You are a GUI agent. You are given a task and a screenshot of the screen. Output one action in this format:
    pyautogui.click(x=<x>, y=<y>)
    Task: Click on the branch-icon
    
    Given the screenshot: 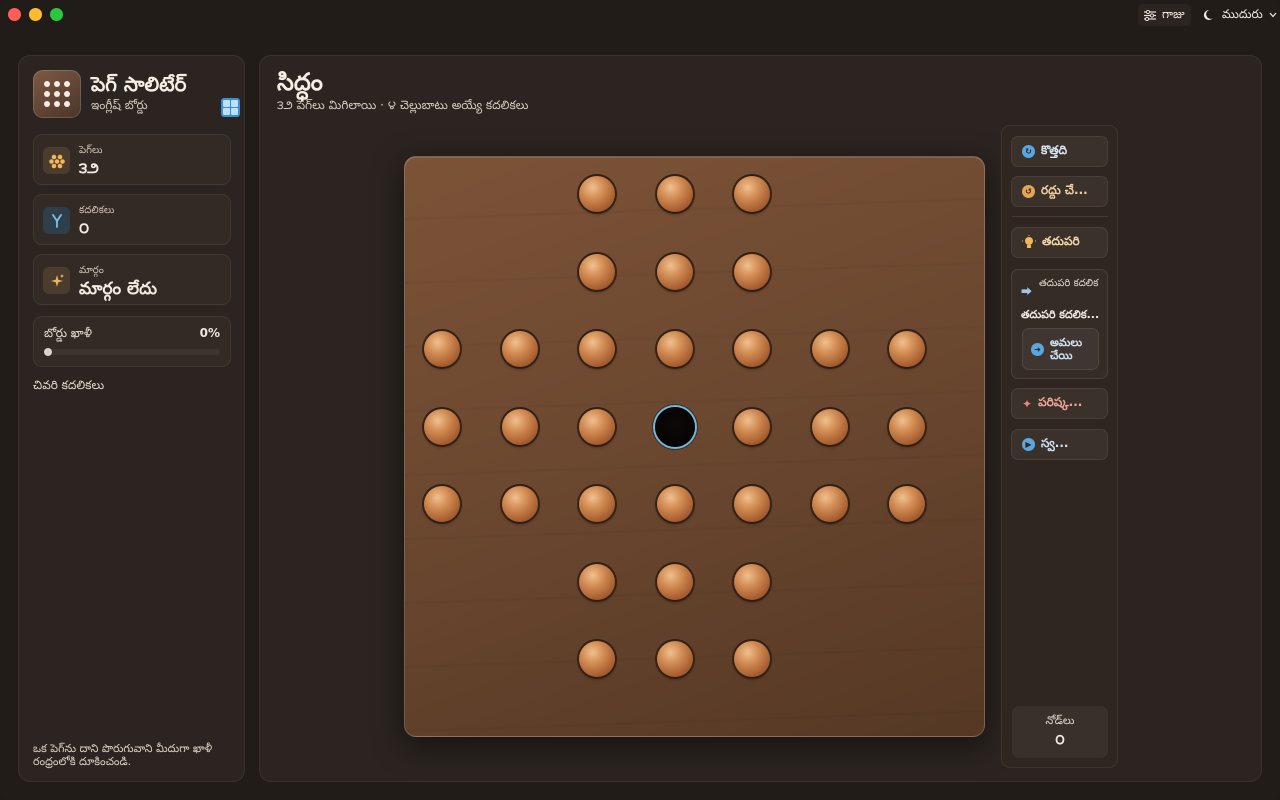 What is the action you would take?
    pyautogui.click(x=56, y=220)
    